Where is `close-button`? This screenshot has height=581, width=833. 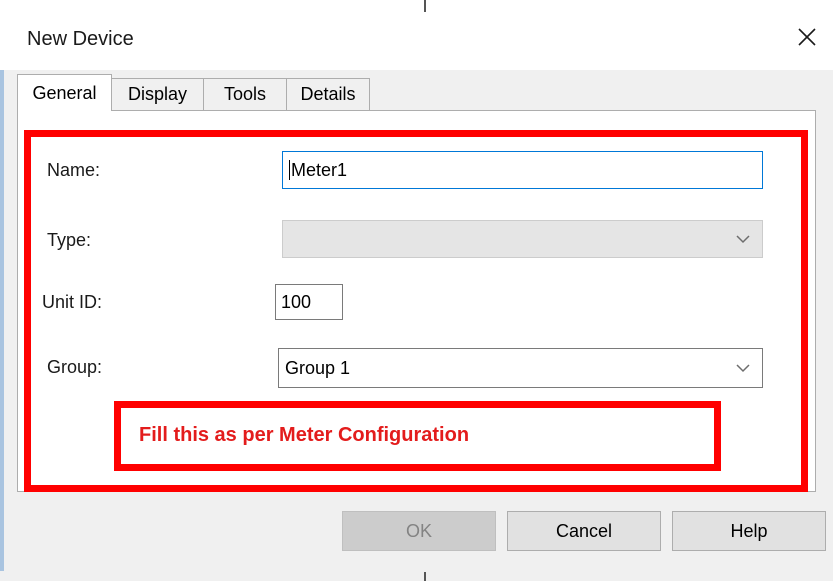 close-button is located at coordinates (807, 37).